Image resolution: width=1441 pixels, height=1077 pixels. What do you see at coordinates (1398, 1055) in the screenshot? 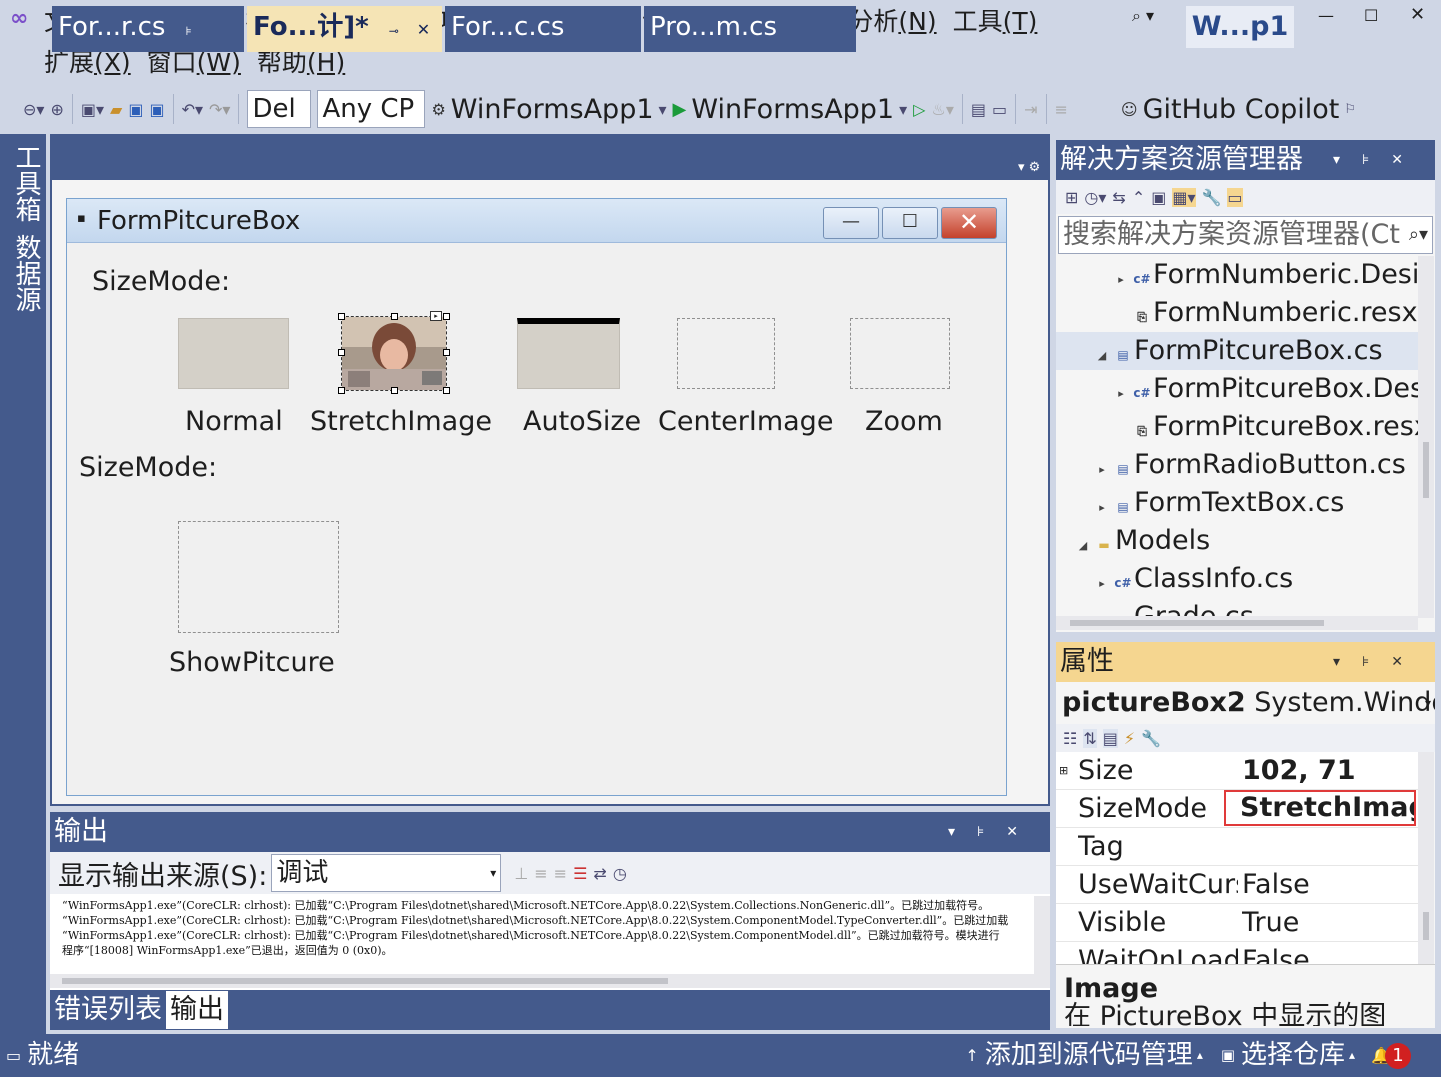
I see `notification-count-badge: 1` at bounding box center [1398, 1055].